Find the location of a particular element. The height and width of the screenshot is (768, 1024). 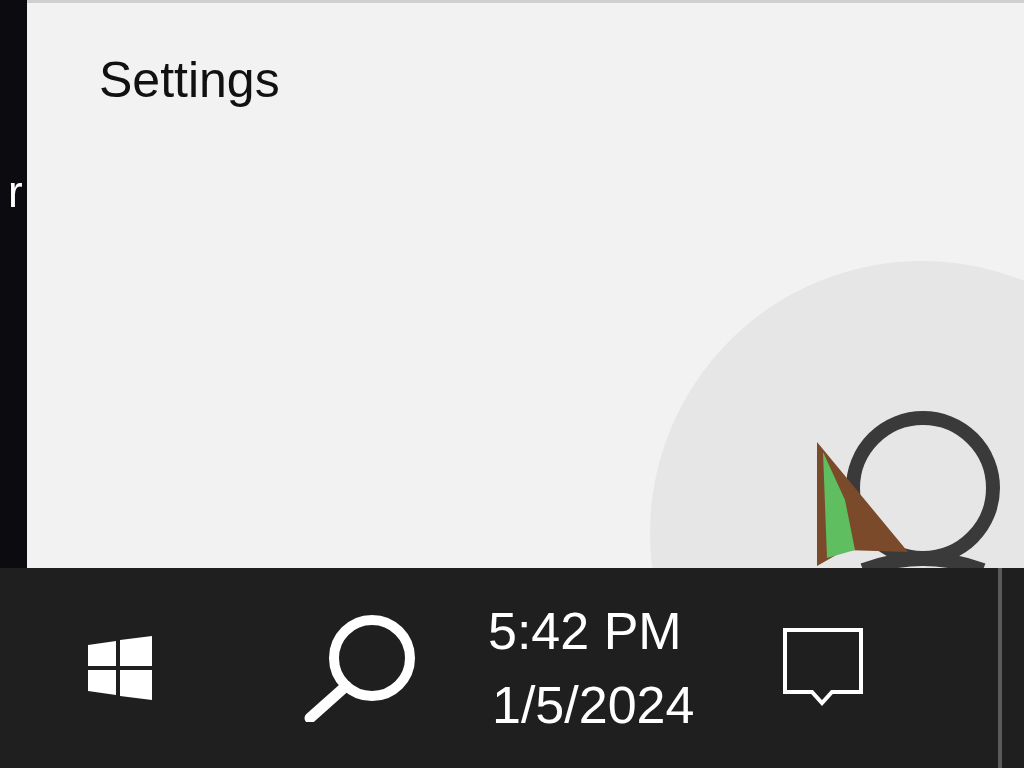

pointer-icon is located at coordinates (862, 504).